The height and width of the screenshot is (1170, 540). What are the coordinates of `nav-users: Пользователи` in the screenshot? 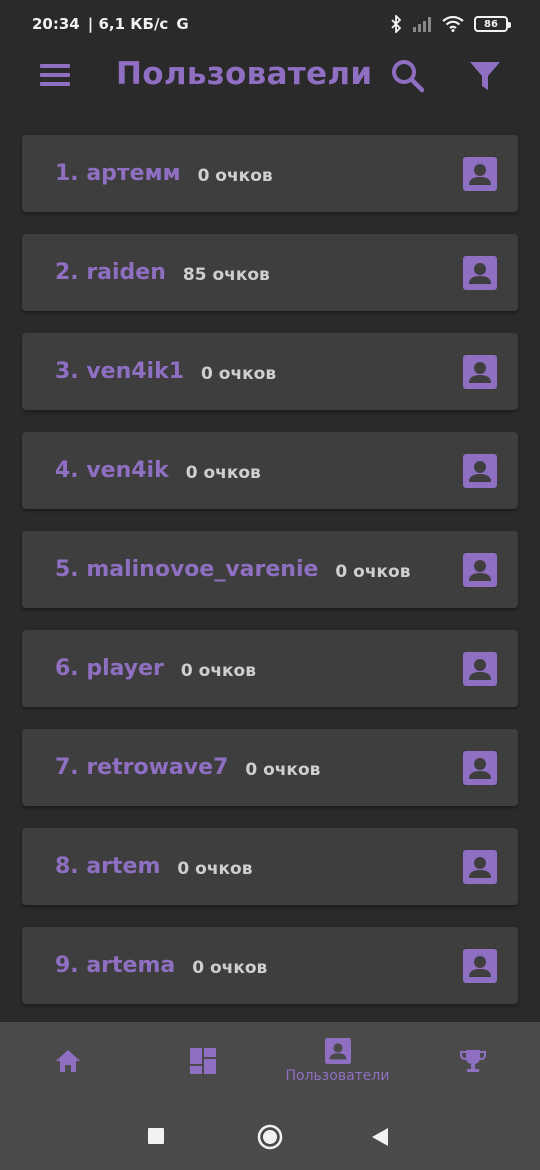 It's located at (337, 1061).